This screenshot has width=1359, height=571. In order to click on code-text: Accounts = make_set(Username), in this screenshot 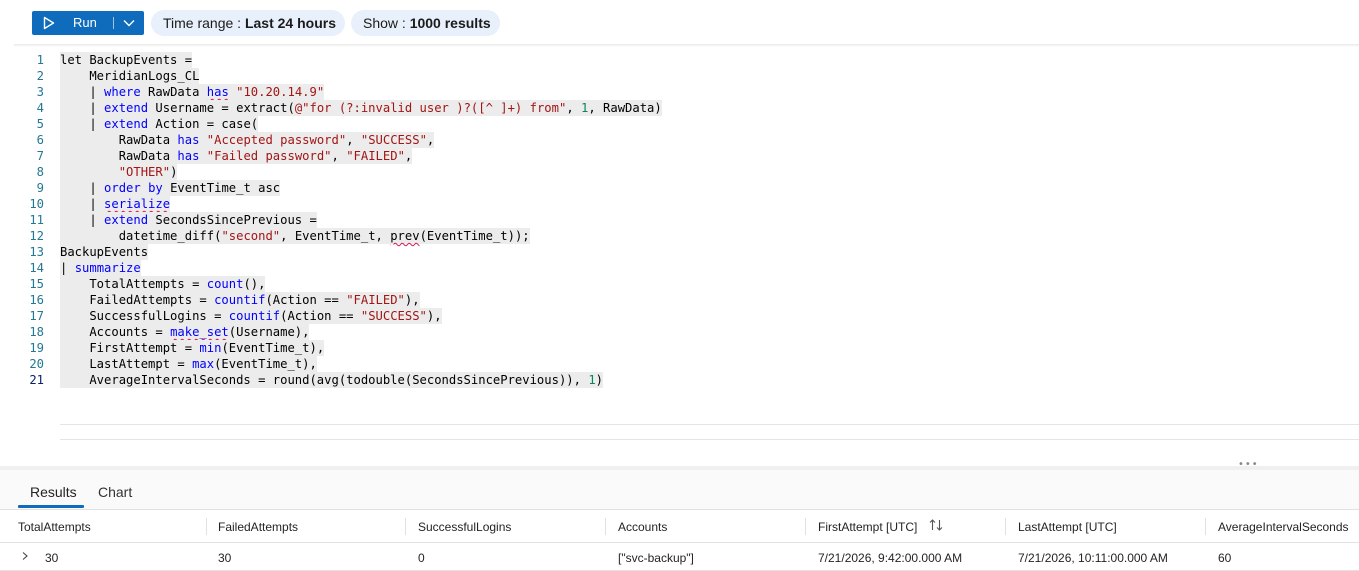, I will do `click(185, 332)`.